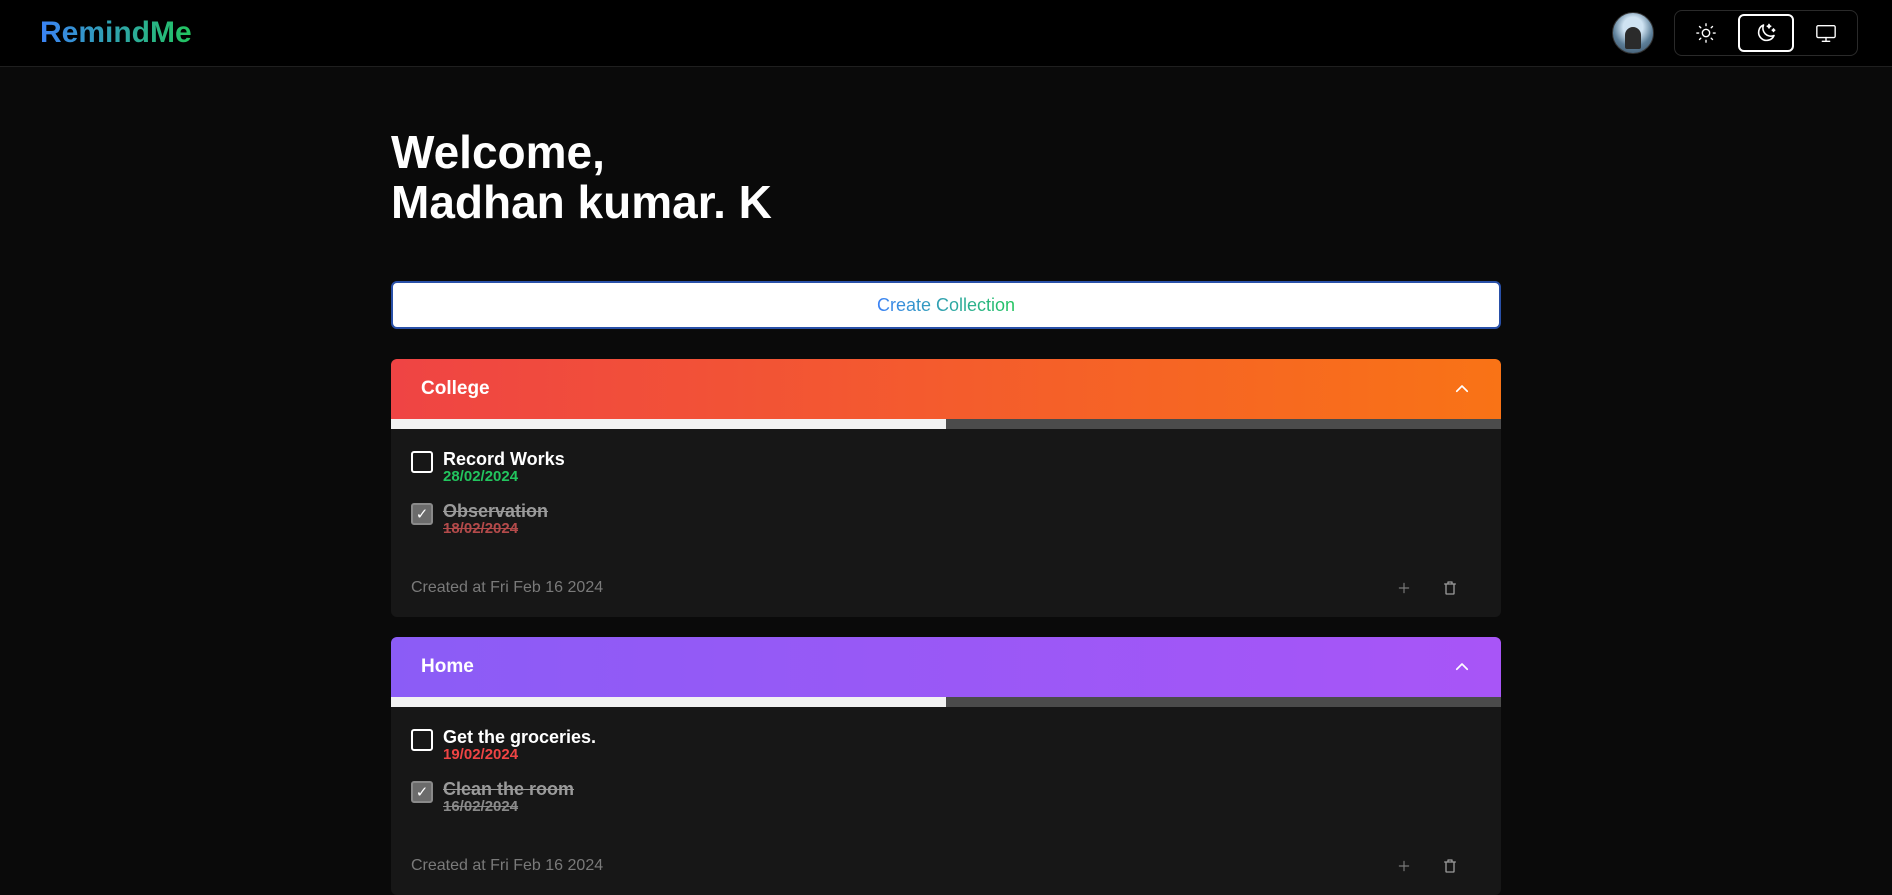  I want to click on sun-icon, so click(1706, 33).